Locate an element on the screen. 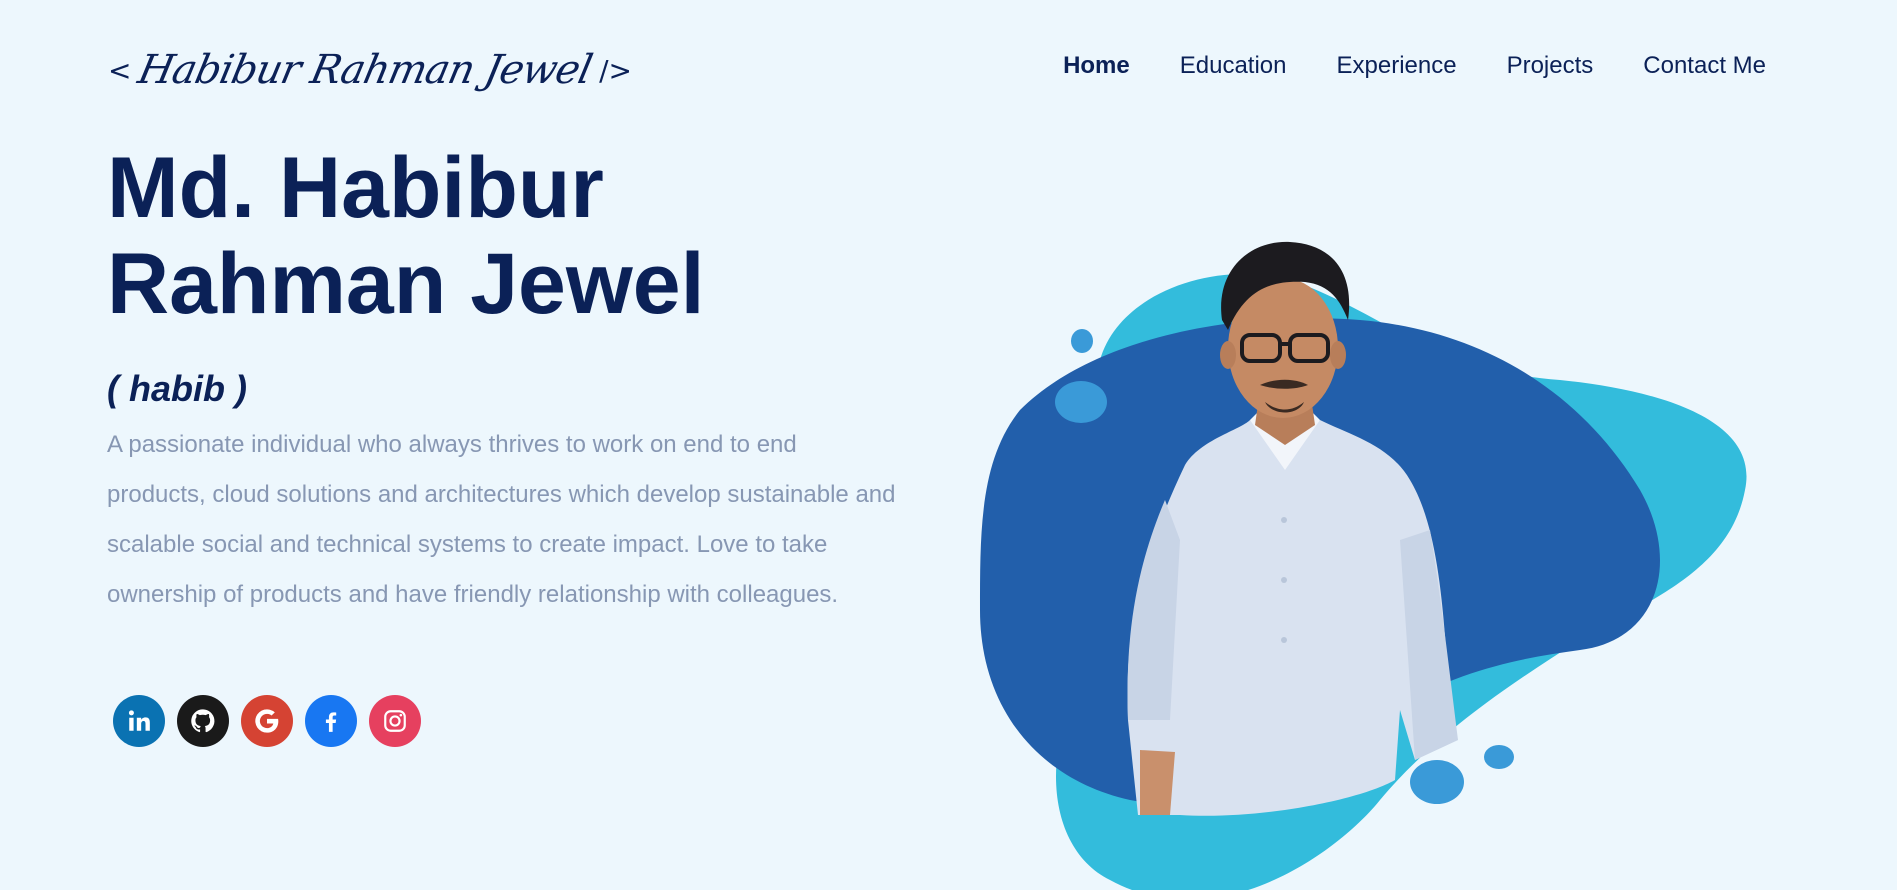 Image resolution: width=1897 pixels, height=890 pixels. site-logo: < Habibur Rahman Jewel /> is located at coordinates (370, 70).